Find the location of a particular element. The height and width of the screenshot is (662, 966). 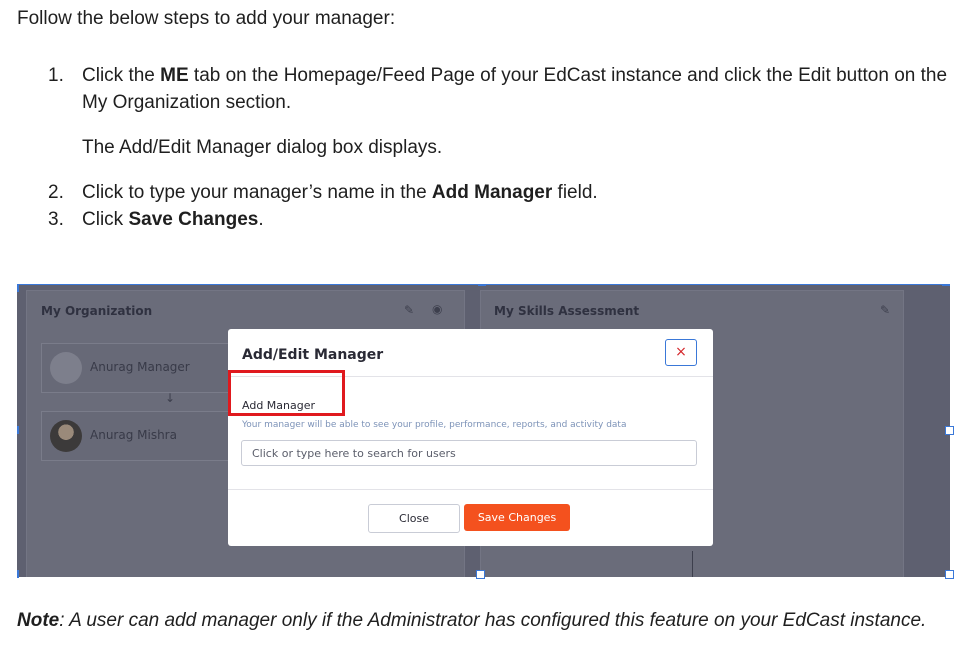

manager-search-input: Click or type here to search for users is located at coordinates (469, 453).